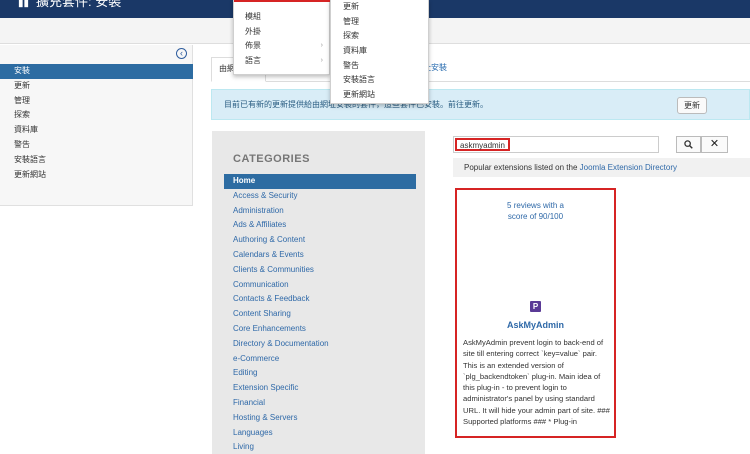 This screenshot has height=454, width=750. Describe the element at coordinates (282, 61) in the screenshot. I see `menu-item-languages: 語言 ›` at that location.